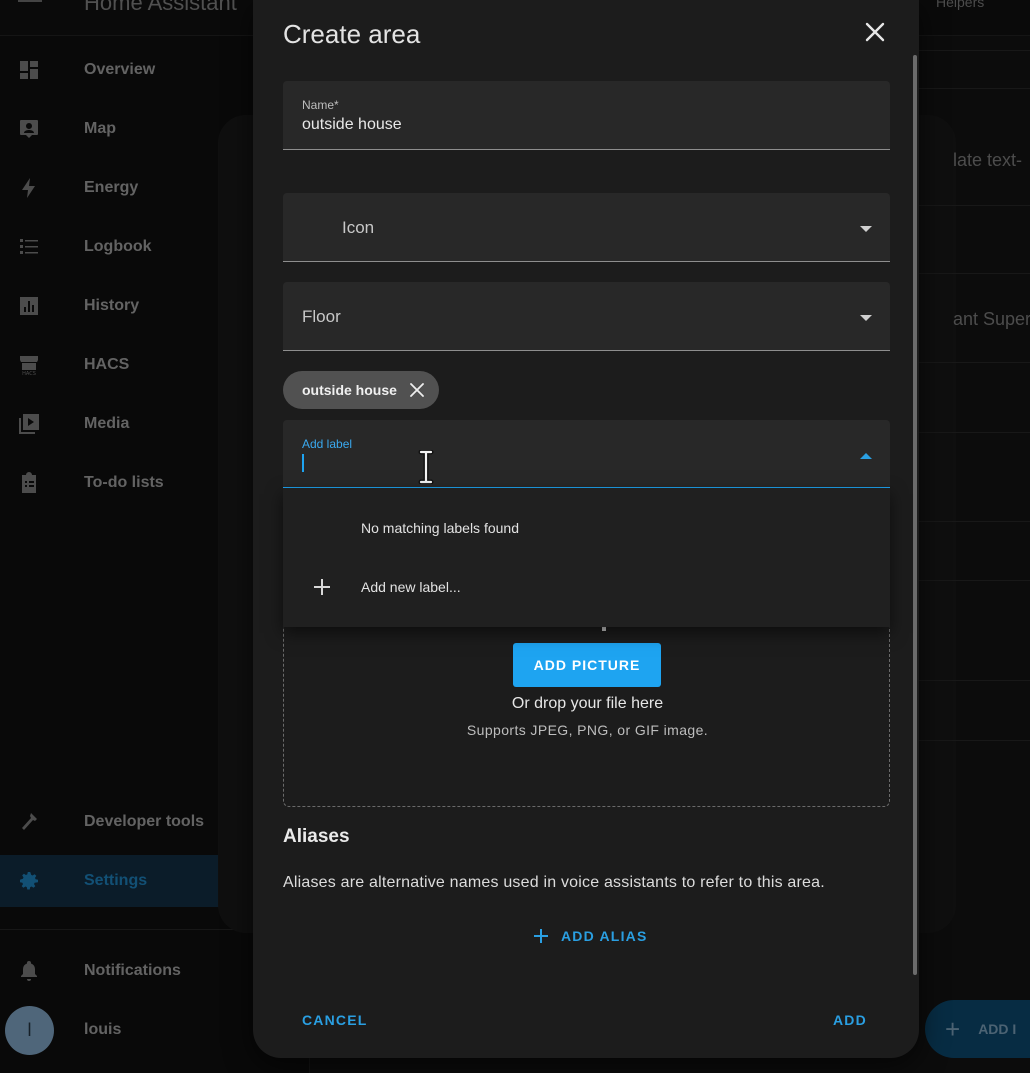 The image size is (1030, 1073). I want to click on add-label-input: Add label, so click(586, 454).